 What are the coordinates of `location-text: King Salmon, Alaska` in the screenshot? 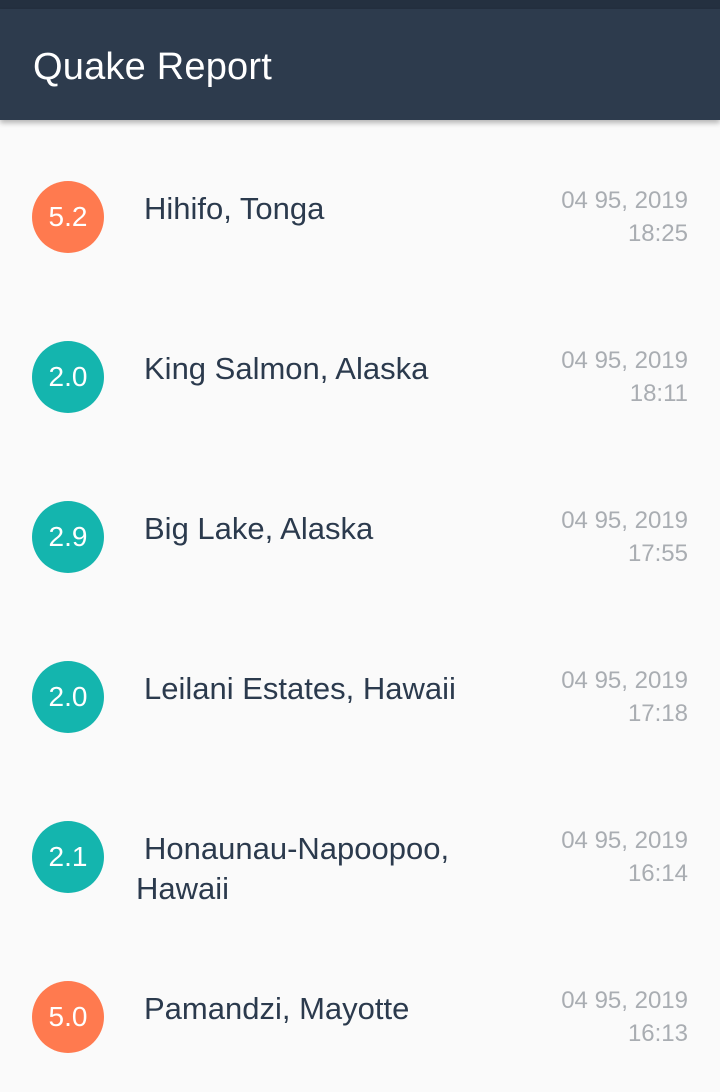 It's located at (286, 368).